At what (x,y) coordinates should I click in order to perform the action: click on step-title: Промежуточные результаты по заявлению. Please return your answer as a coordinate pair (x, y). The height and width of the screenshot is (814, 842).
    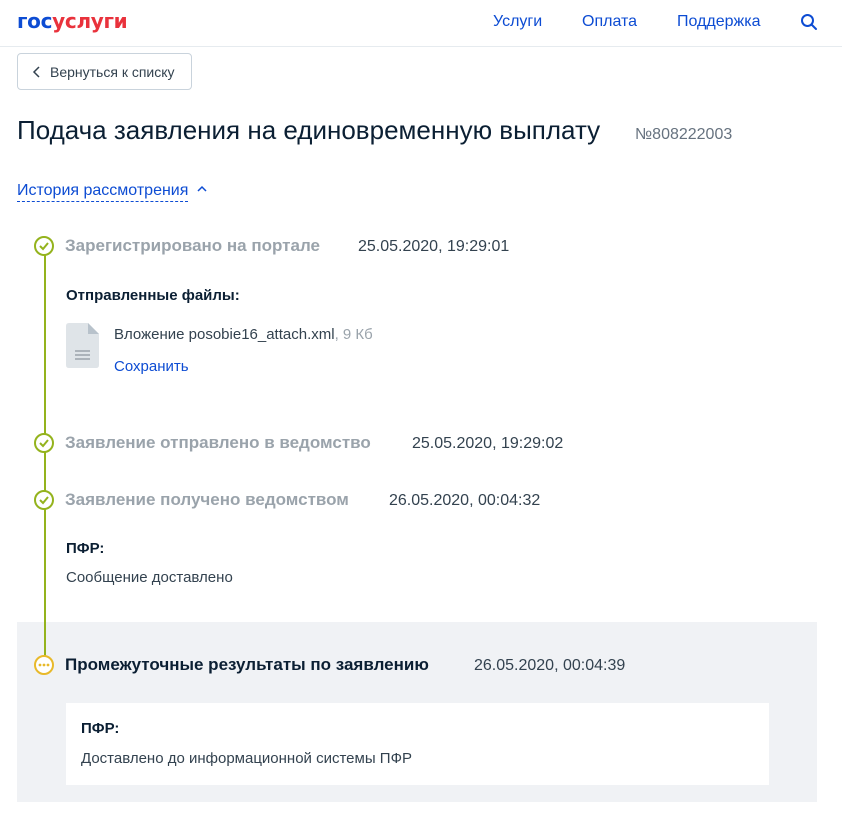
    Looking at the image, I should click on (247, 664).